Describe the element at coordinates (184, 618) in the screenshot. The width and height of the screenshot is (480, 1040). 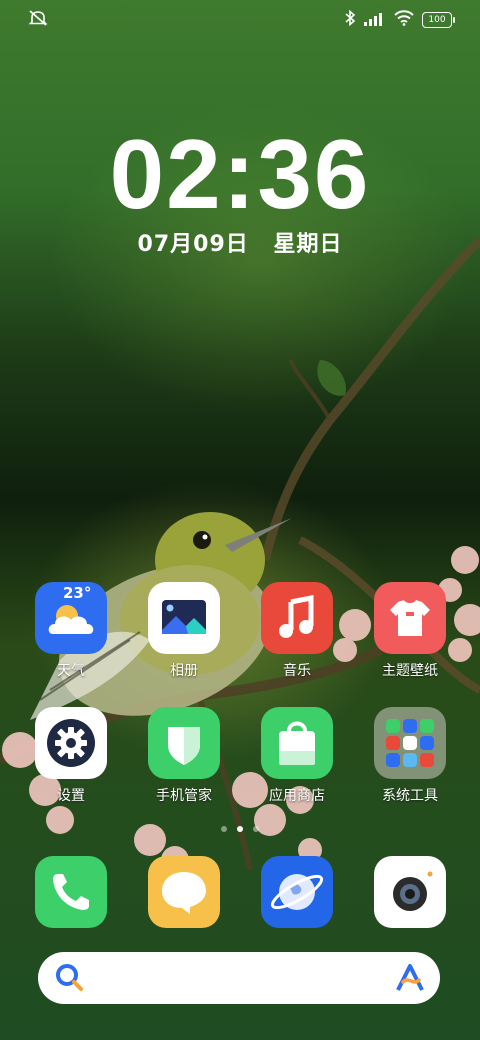
I see `gallery-icon` at that location.